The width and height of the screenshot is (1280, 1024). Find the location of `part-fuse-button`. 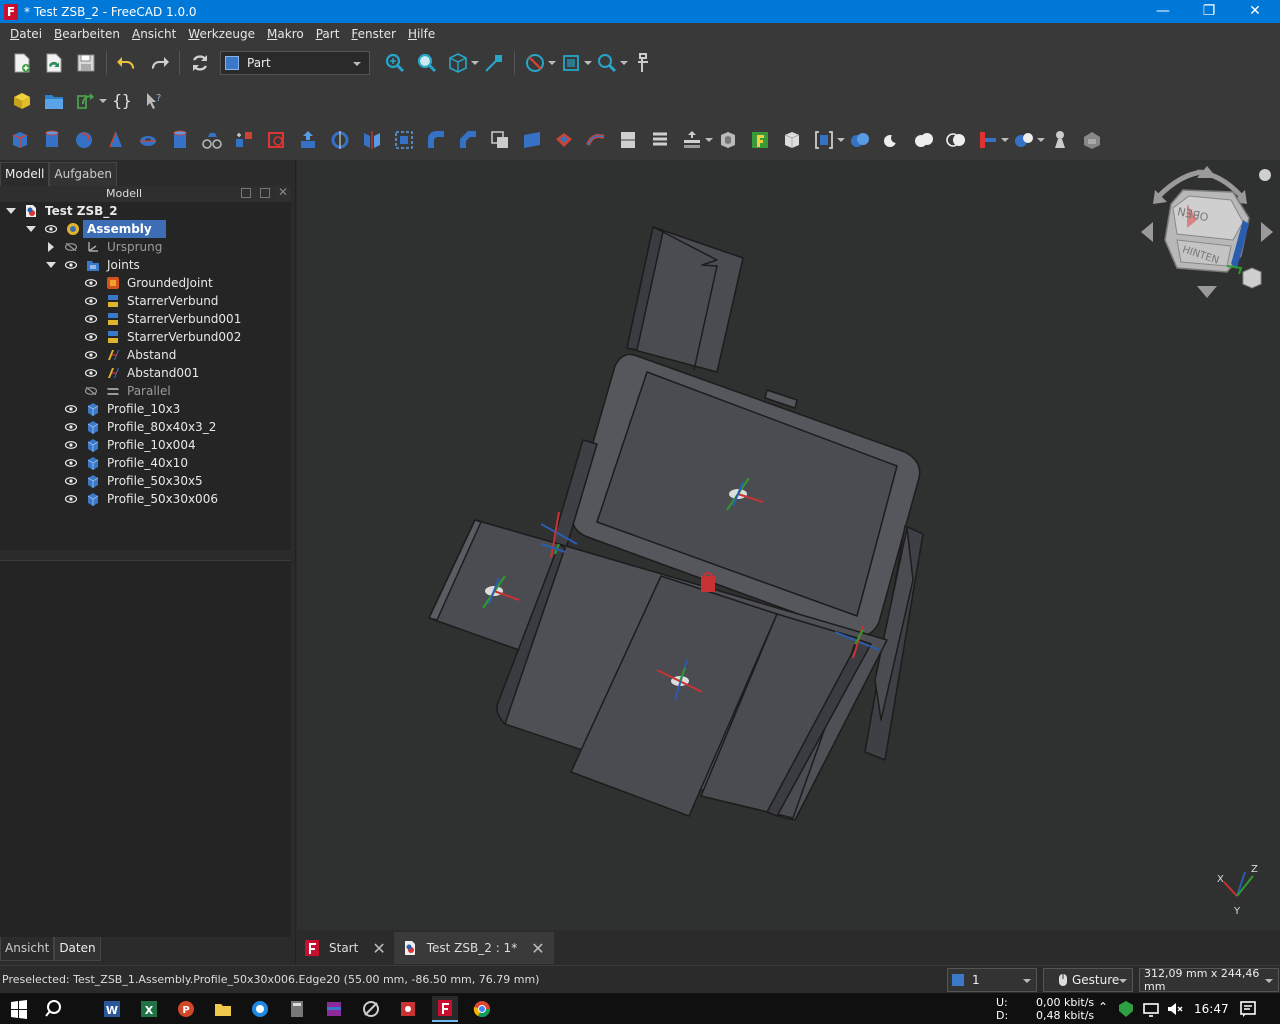

part-fuse-button is located at coordinates (924, 140).